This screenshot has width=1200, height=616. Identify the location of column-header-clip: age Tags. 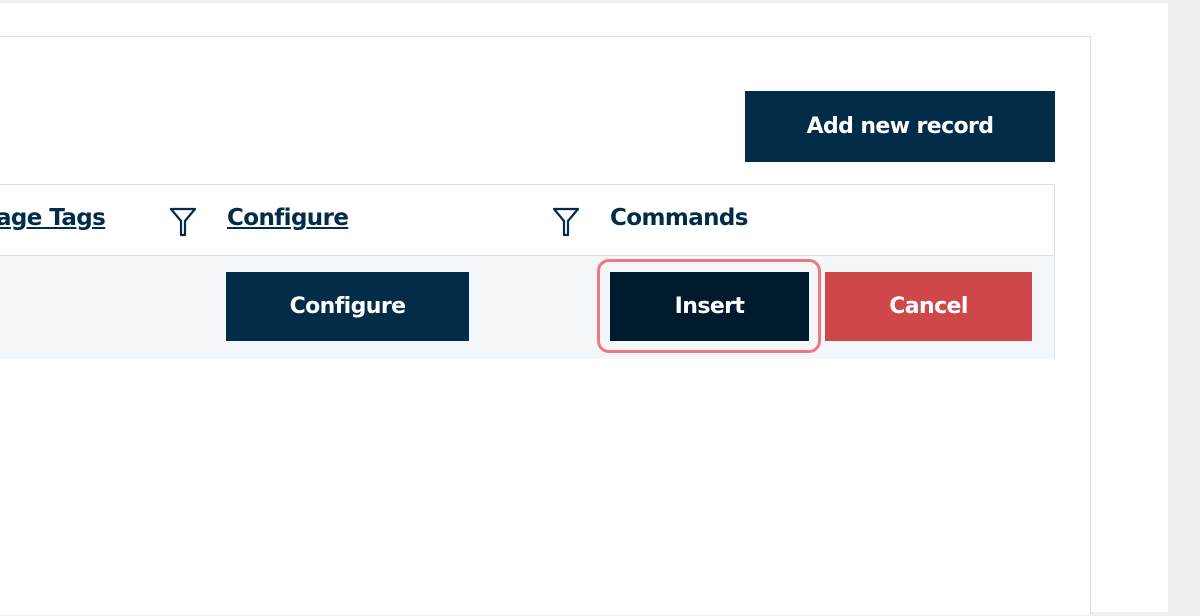
(60, 220).